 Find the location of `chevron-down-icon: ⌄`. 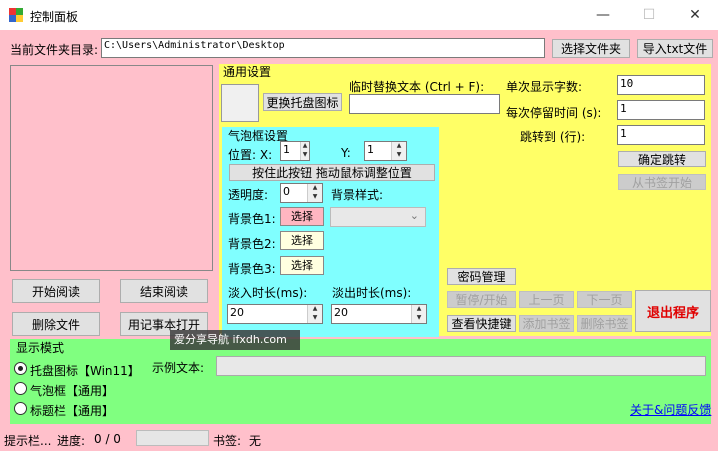

chevron-down-icon: ⌄ is located at coordinates (414, 215).